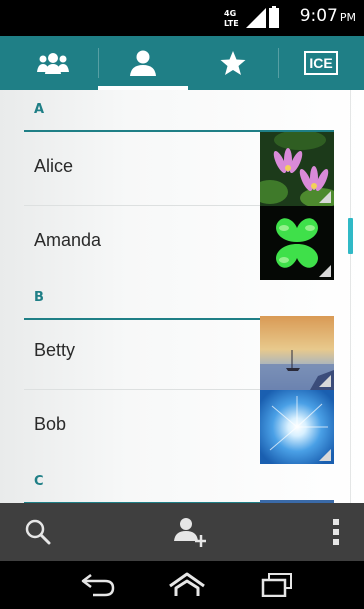 The height and width of the screenshot is (609, 364). What do you see at coordinates (50, 424) in the screenshot?
I see `contact-name: Bob` at bounding box center [50, 424].